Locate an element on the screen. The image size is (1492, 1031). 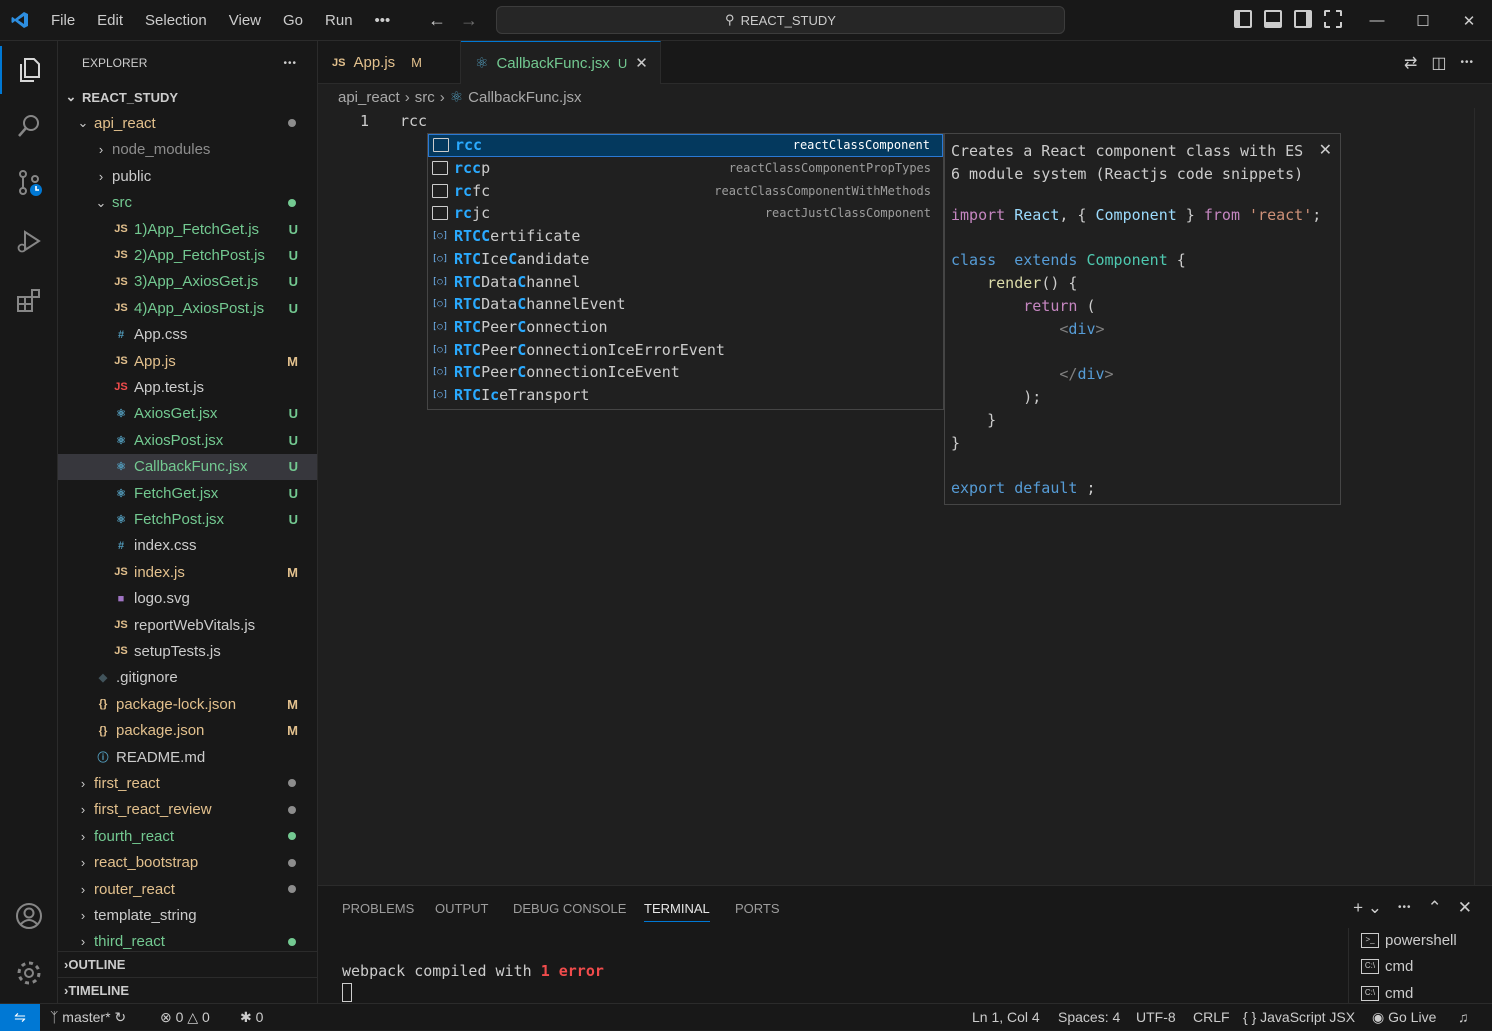
suggestion-item: rcfc reactClassComponentWithMethods is located at coordinates (685, 190).